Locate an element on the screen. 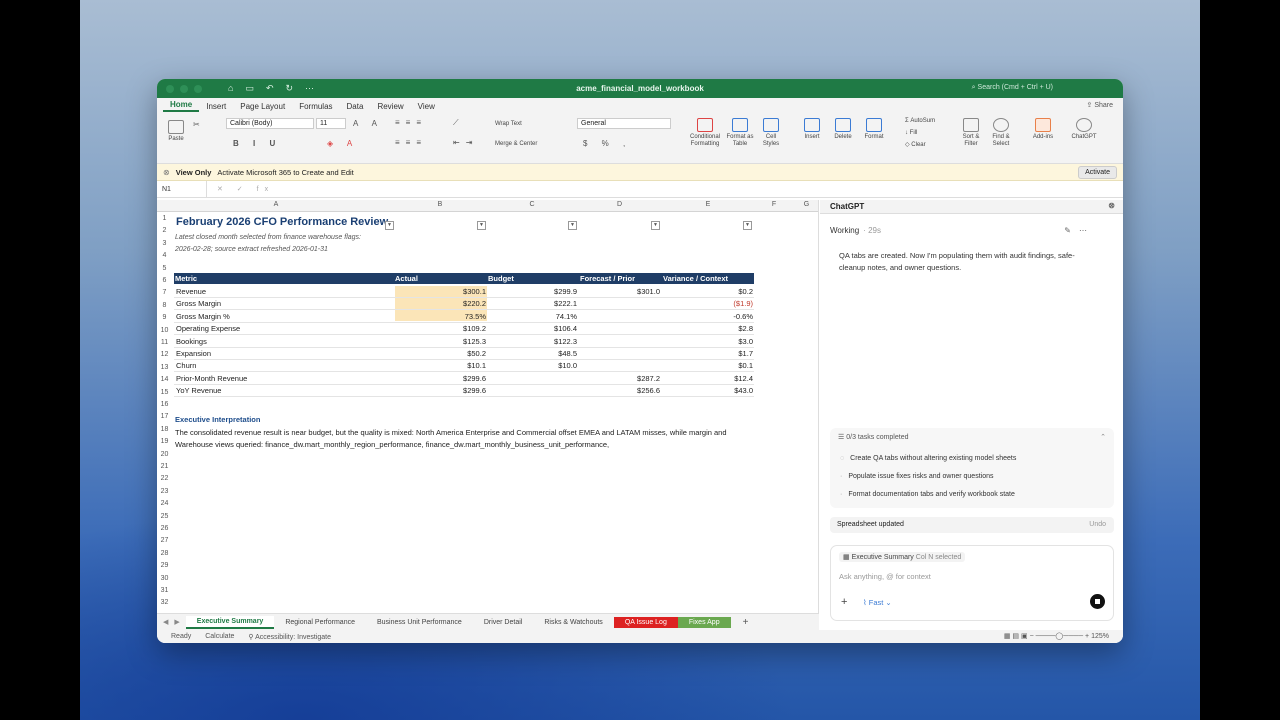 Image resolution: width=1280 pixels, height=720 pixels. row-header: 18 is located at coordinates (164, 429).